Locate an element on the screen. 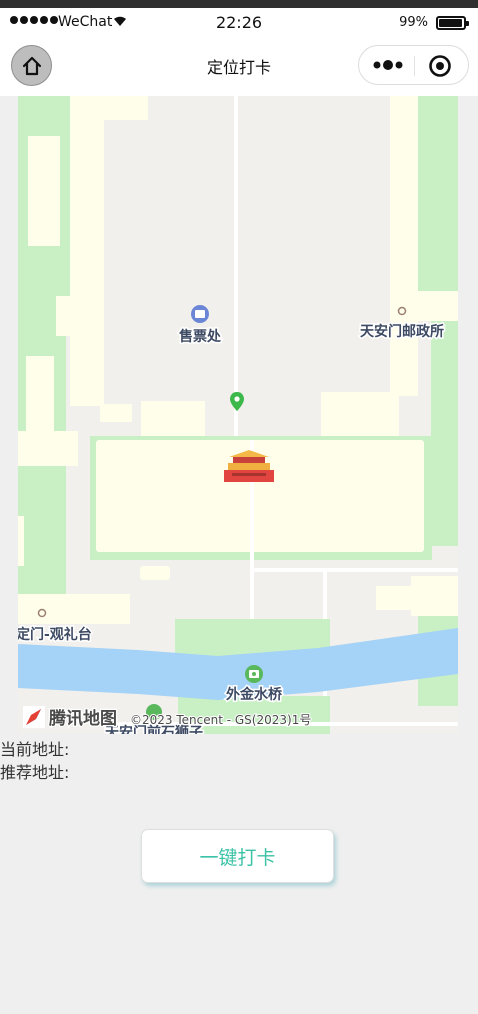 Image resolution: width=478 pixels, height=1014 pixels. capsule-divider is located at coordinates (414, 66).